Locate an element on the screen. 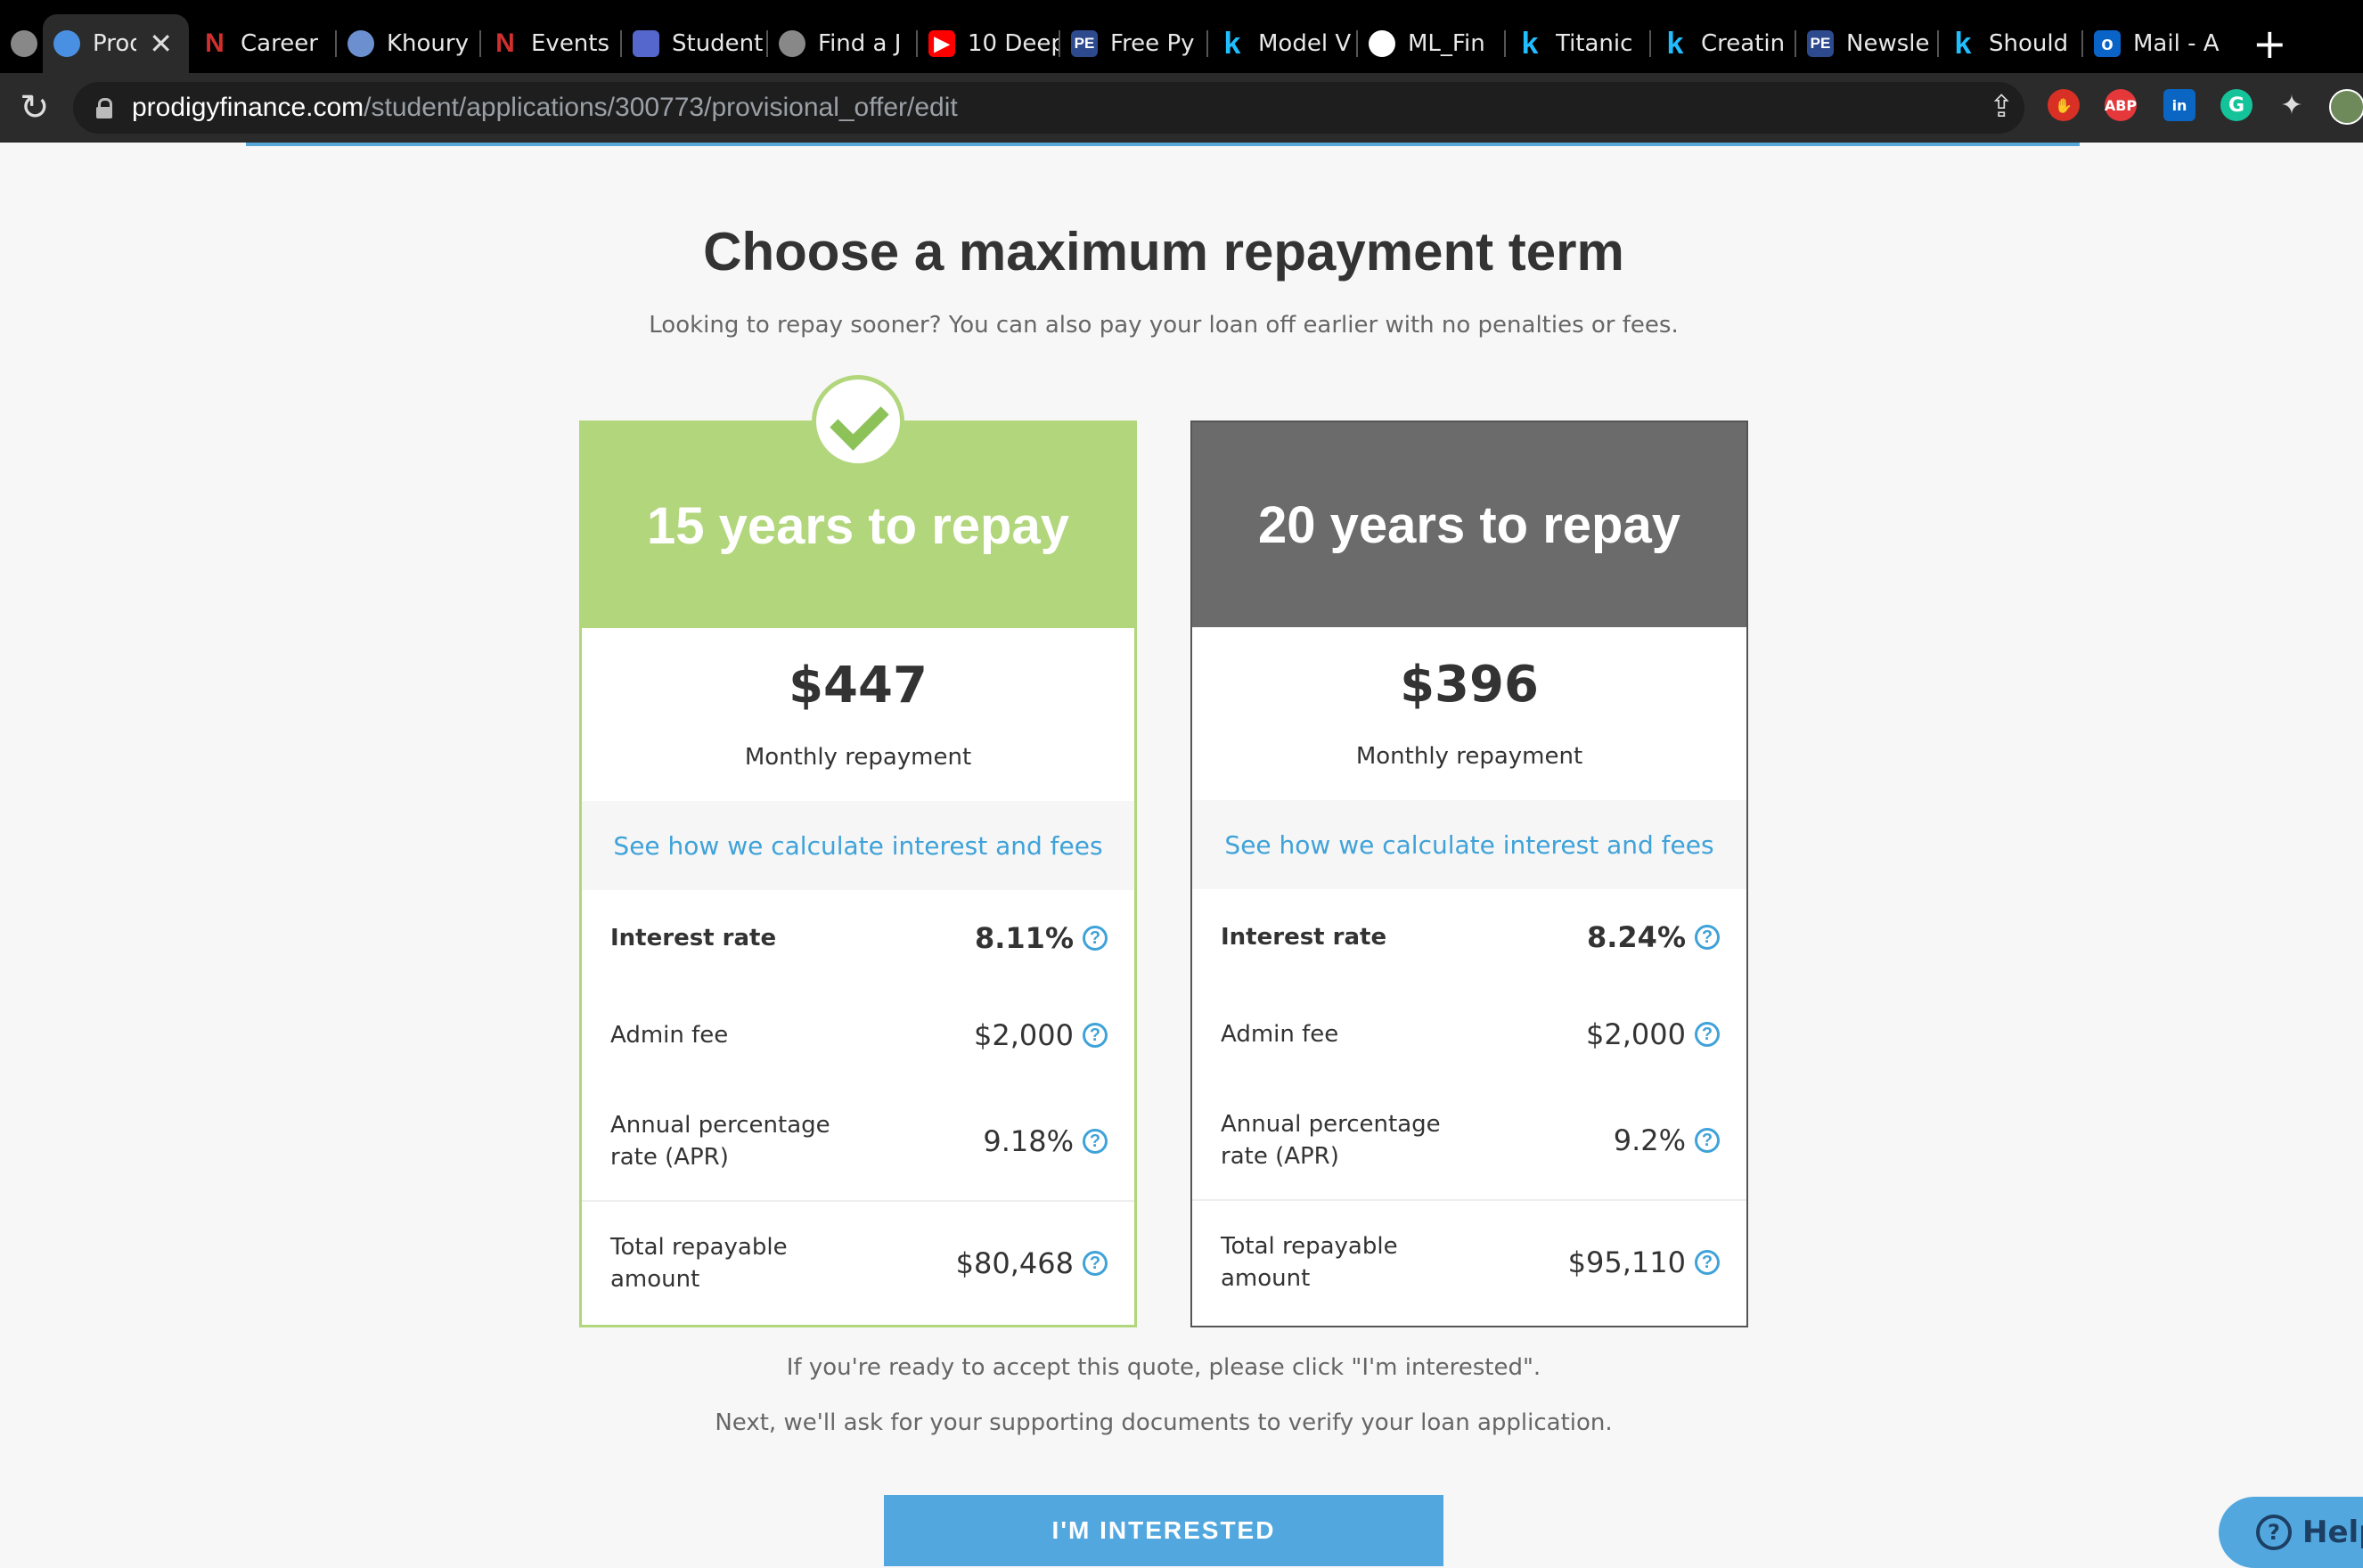 The height and width of the screenshot is (1568, 2363). tab-title: 10 Deep is located at coordinates (1013, 43).